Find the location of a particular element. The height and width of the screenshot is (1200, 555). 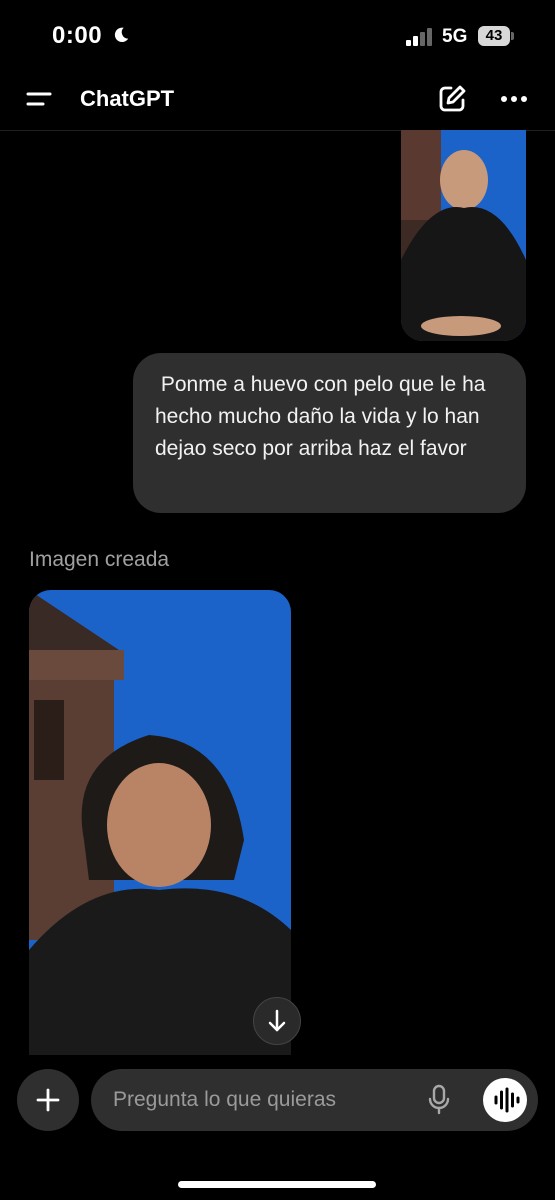

home-indicator is located at coordinates (277, 1184).